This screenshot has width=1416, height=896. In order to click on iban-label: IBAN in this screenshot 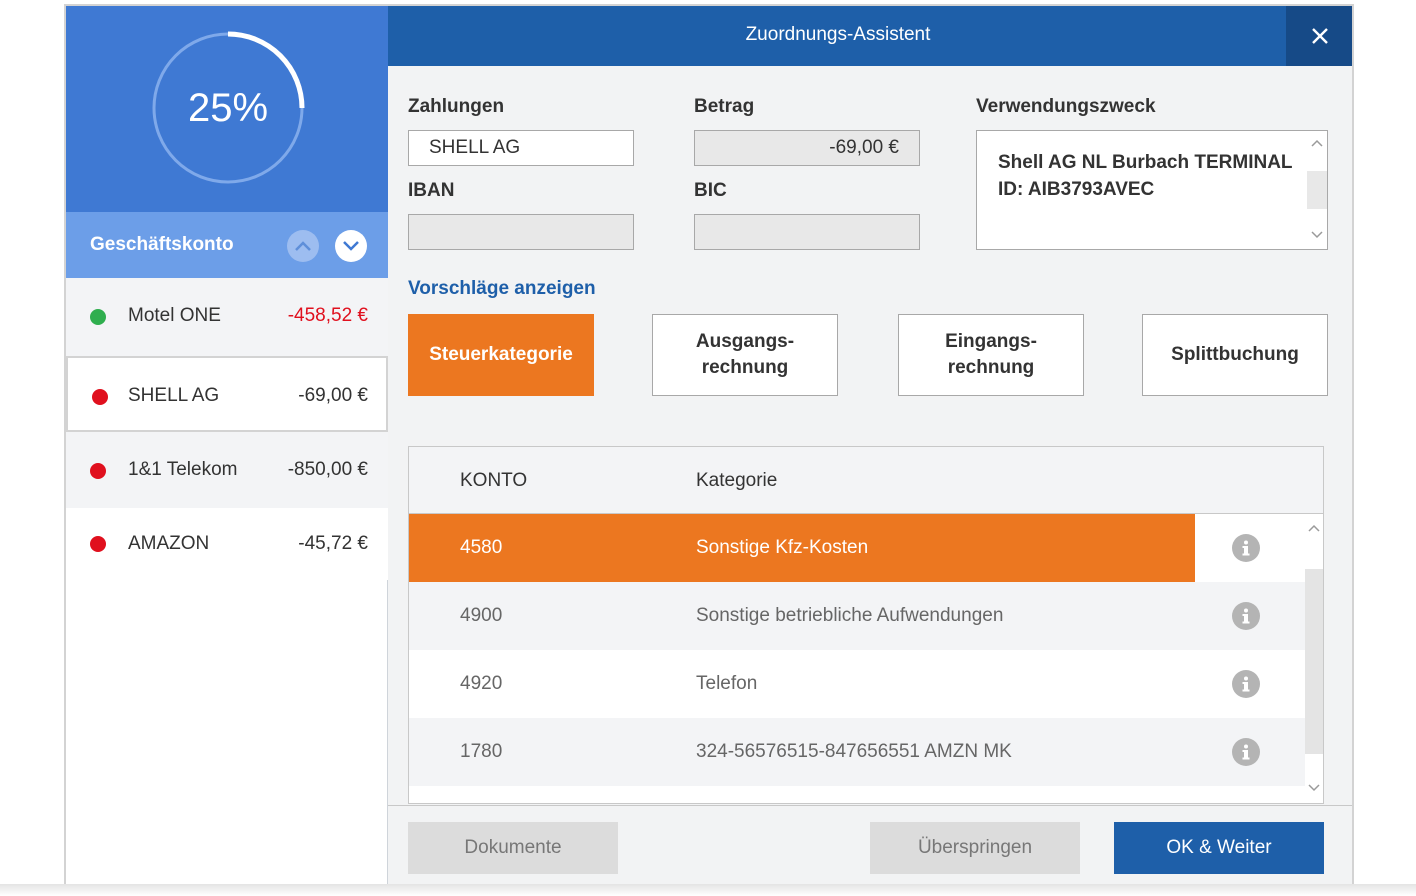, I will do `click(431, 190)`.